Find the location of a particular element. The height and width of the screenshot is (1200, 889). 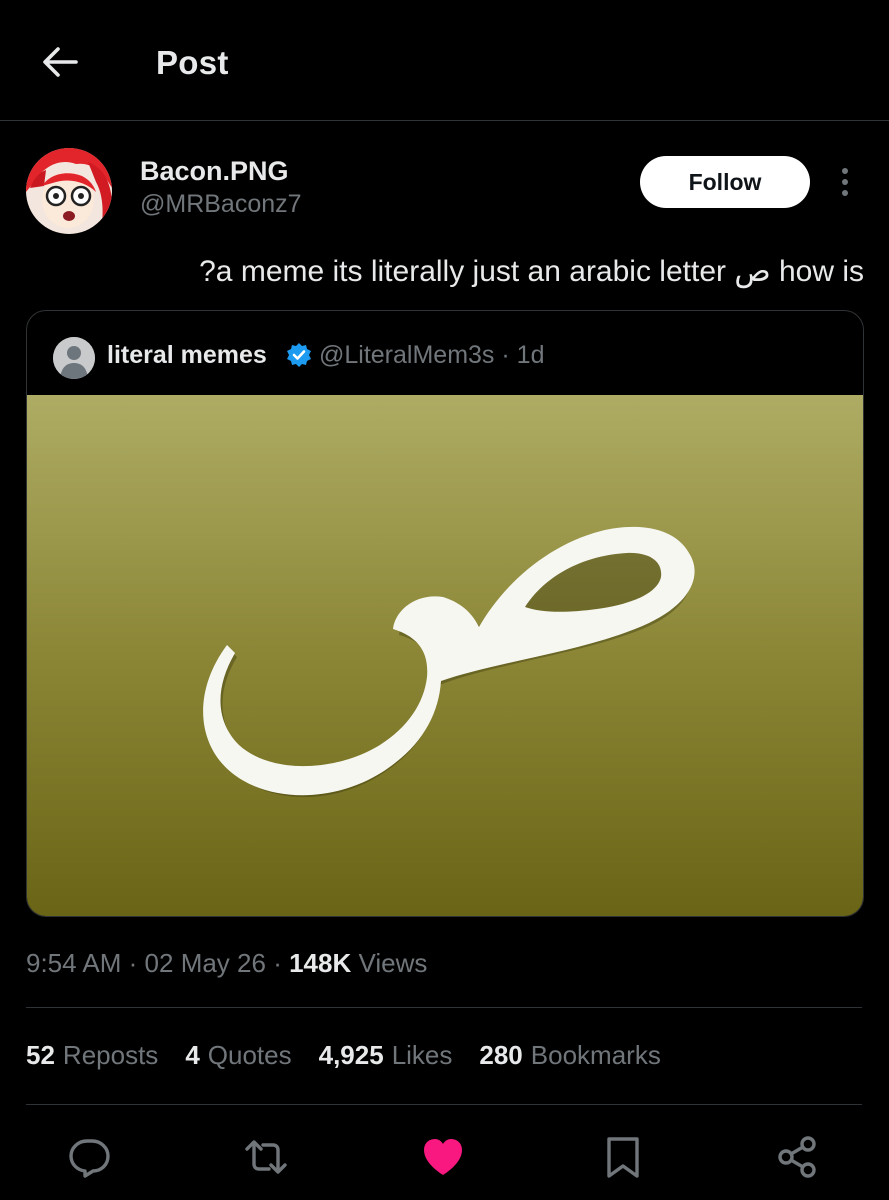

stat-reposts: 52 Reposts is located at coordinates (92, 1055).